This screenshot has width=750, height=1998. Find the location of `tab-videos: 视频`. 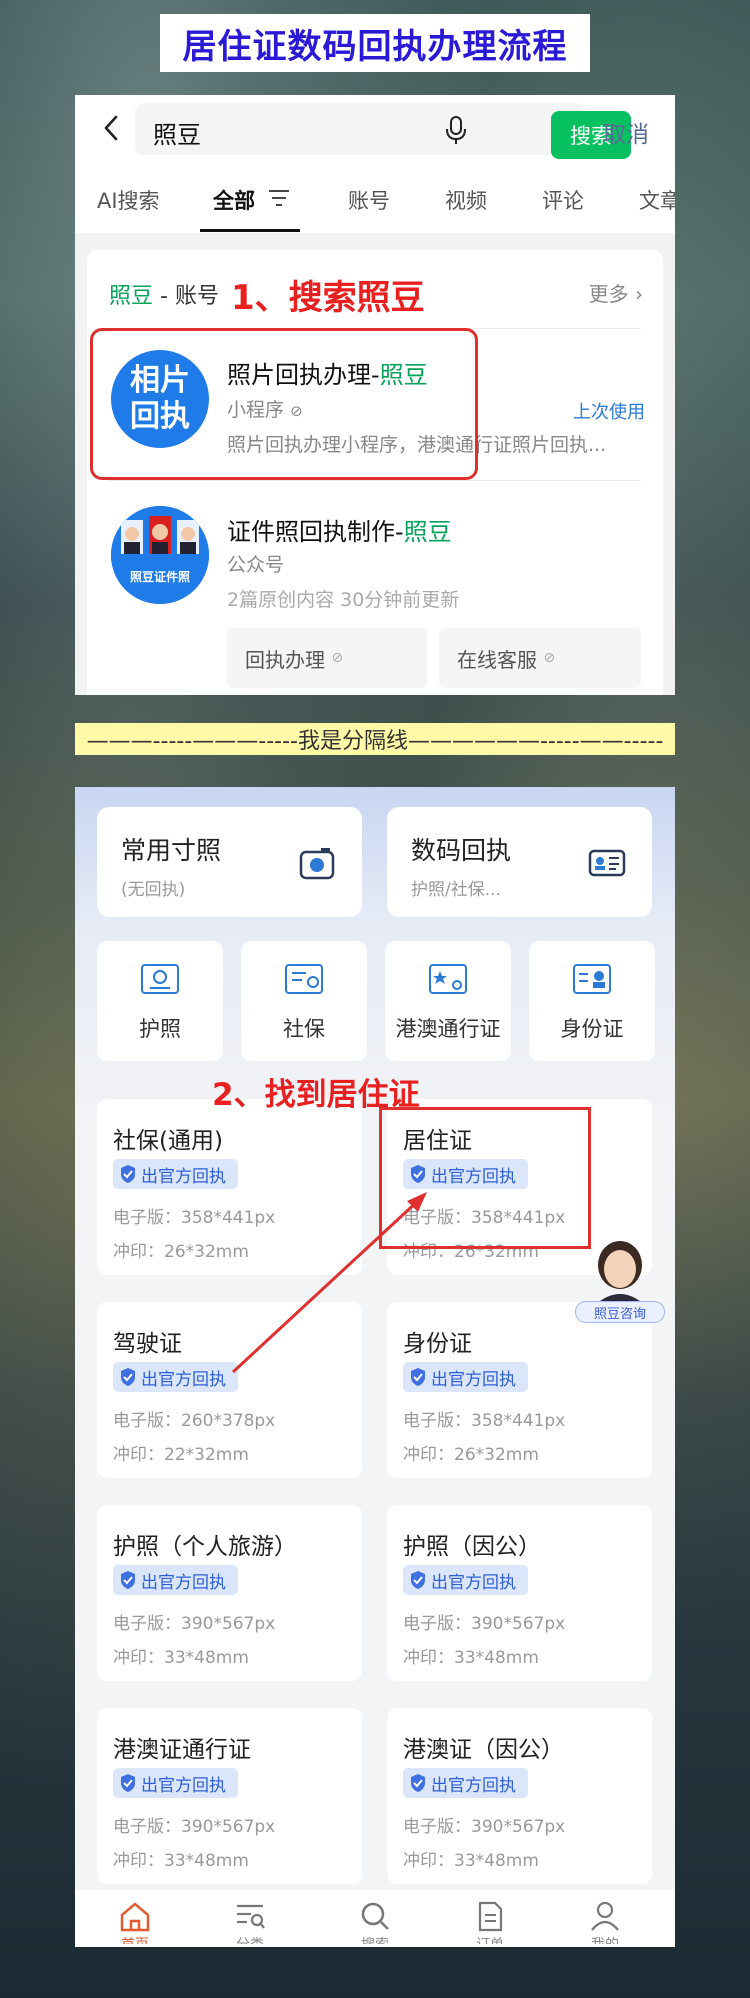

tab-videos: 视频 is located at coordinates (466, 200).